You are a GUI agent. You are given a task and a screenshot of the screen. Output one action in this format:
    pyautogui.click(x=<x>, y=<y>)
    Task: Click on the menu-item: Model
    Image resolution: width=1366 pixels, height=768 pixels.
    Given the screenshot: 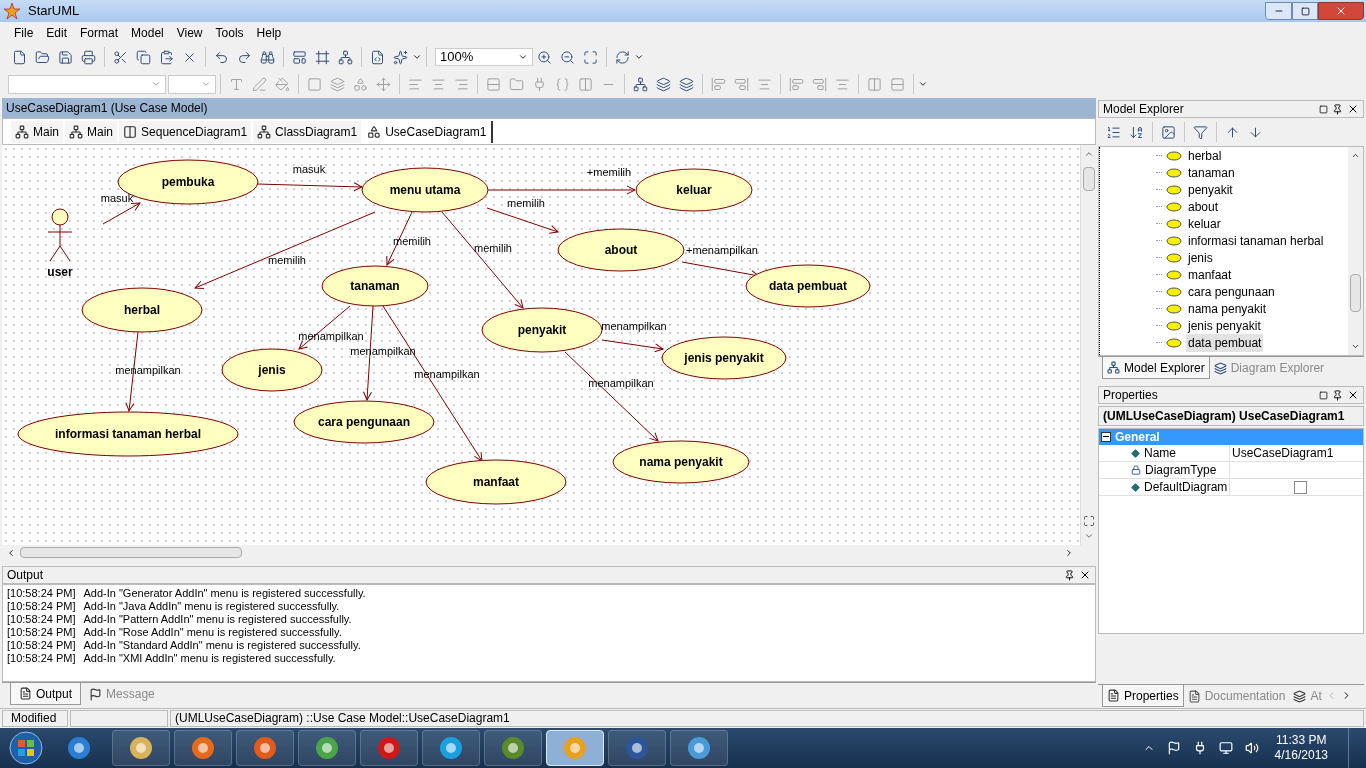 What is the action you would take?
    pyautogui.click(x=147, y=33)
    